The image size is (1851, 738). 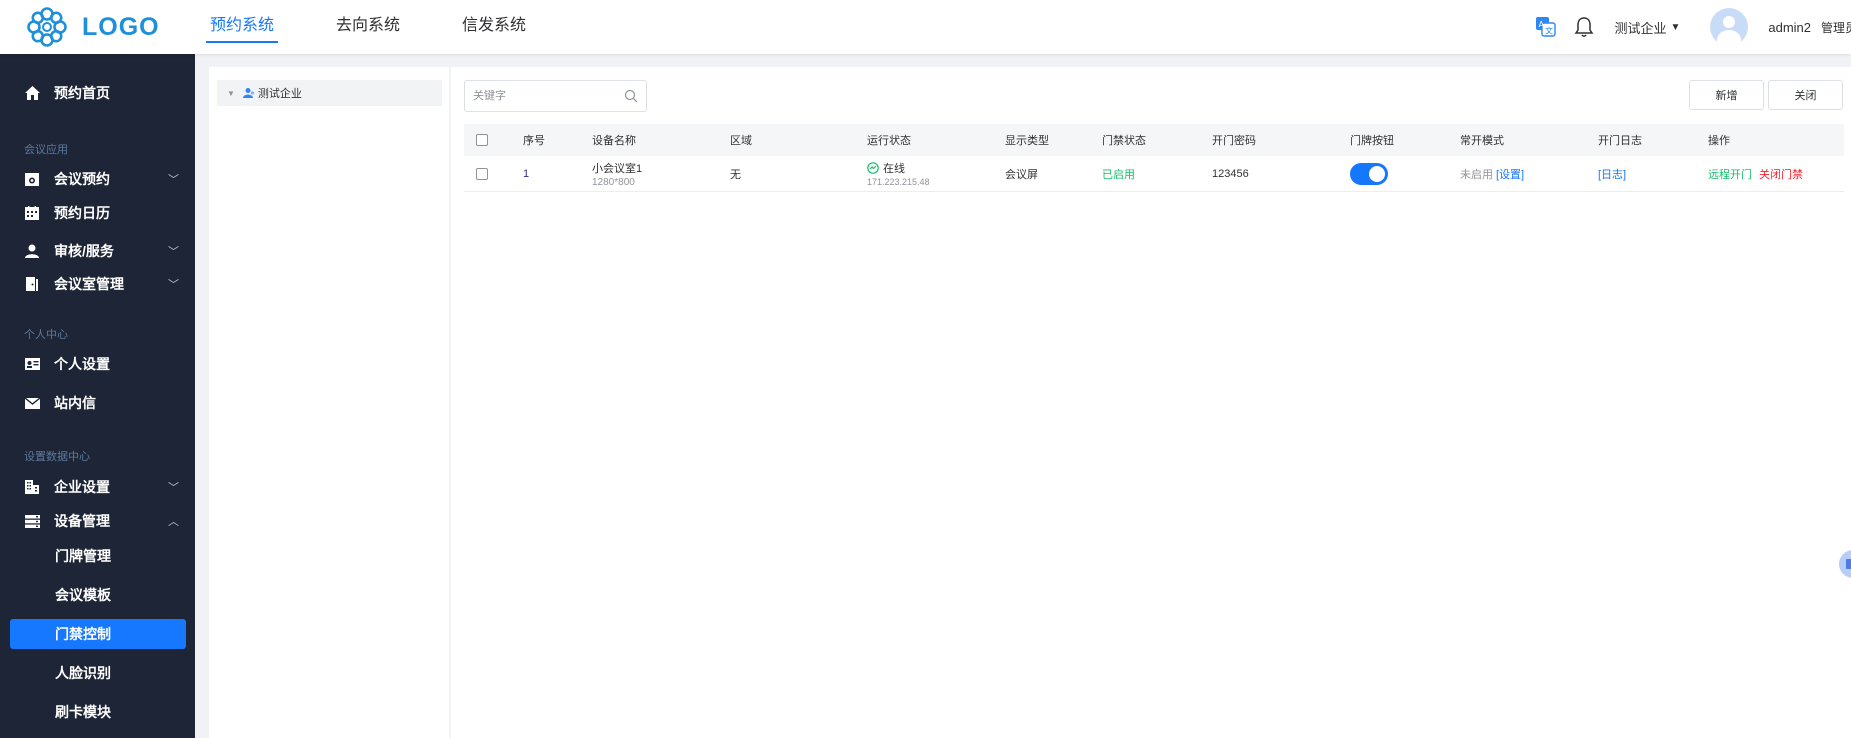 I want to click on nav-whereabouts-system: 去向系统, so click(x=368, y=27).